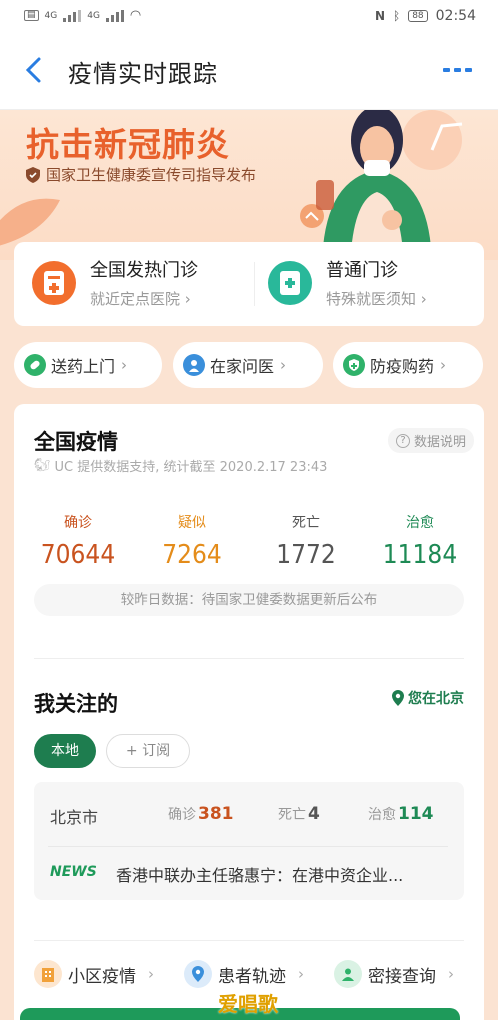 The height and width of the screenshot is (1020, 498). What do you see at coordinates (182, 815) in the screenshot?
I see `city-confirmed-label: 确诊` at bounding box center [182, 815].